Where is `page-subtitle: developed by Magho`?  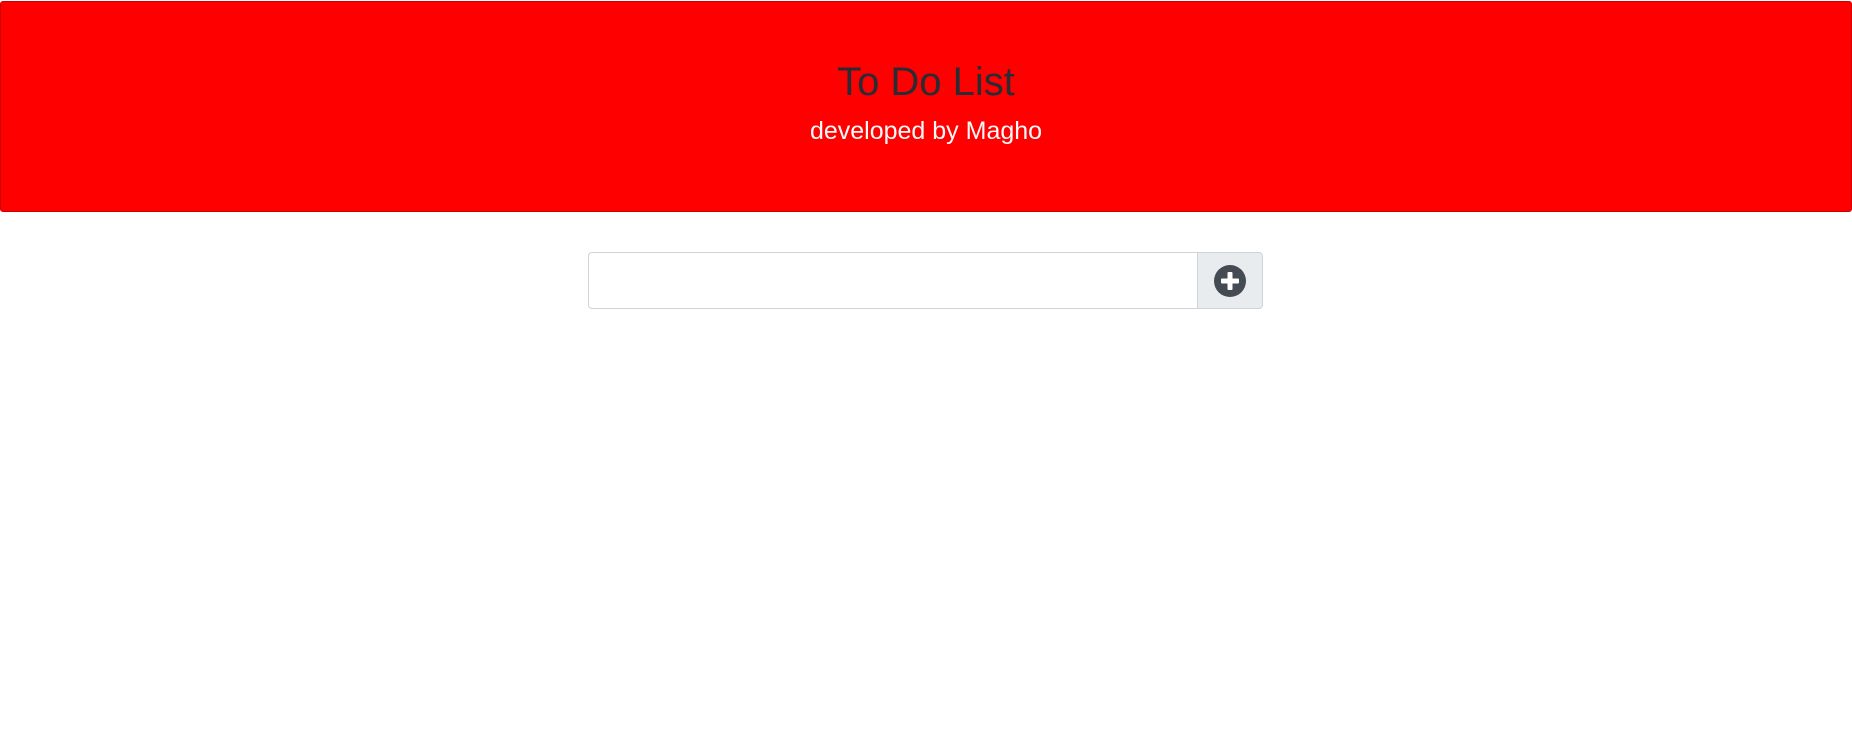
page-subtitle: developed by Magho is located at coordinates (926, 131).